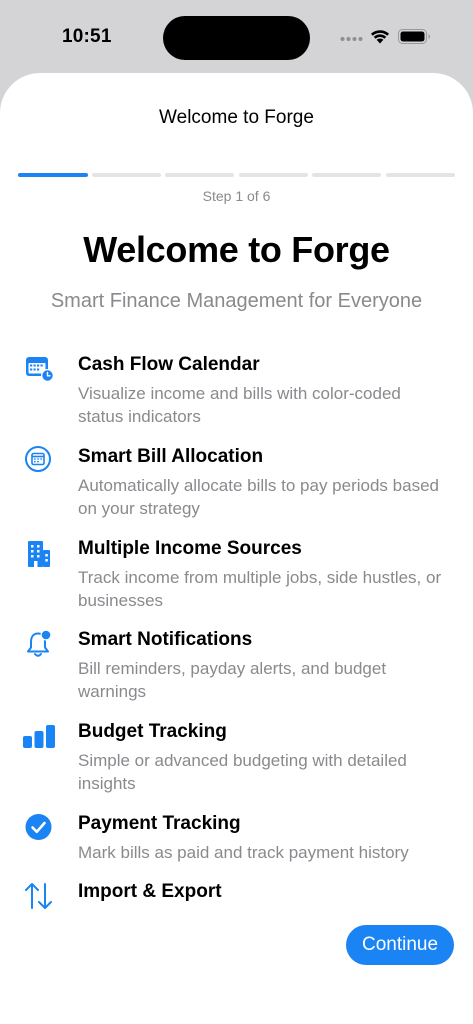 This screenshot has height=1024, width=473. Describe the element at coordinates (236, 301) in the screenshot. I see `hero-subtitle: Smart Finance Management for Everyone` at that location.